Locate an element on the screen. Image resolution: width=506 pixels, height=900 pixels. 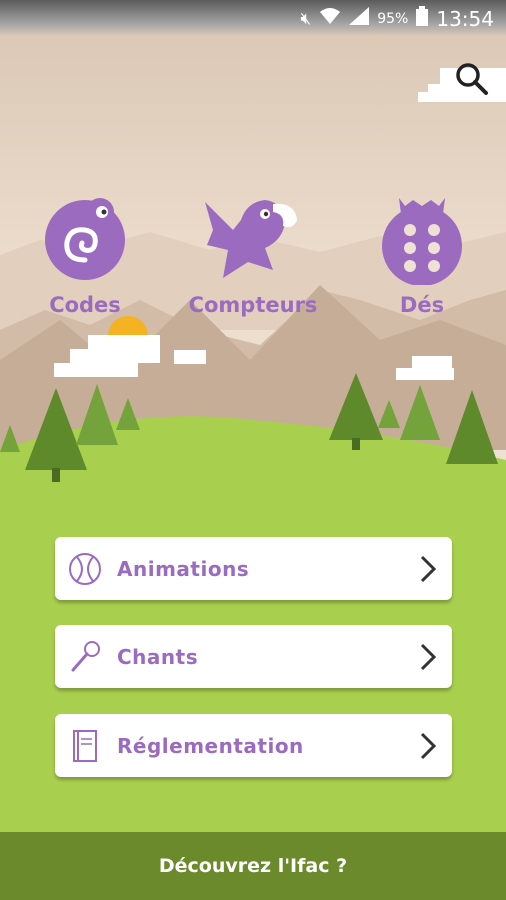
mute-icon: 🔇︎ is located at coordinates (306, 18).